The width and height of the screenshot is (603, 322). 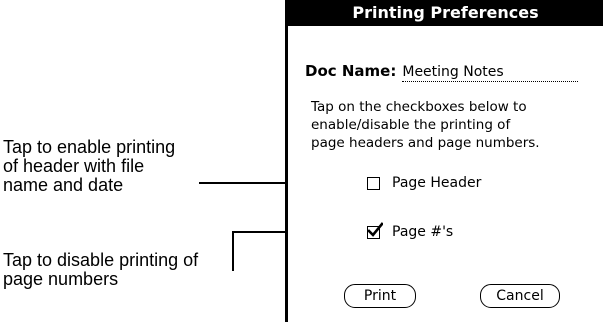 I want to click on leader-line-page-numbers-vertical, so click(x=233, y=251).